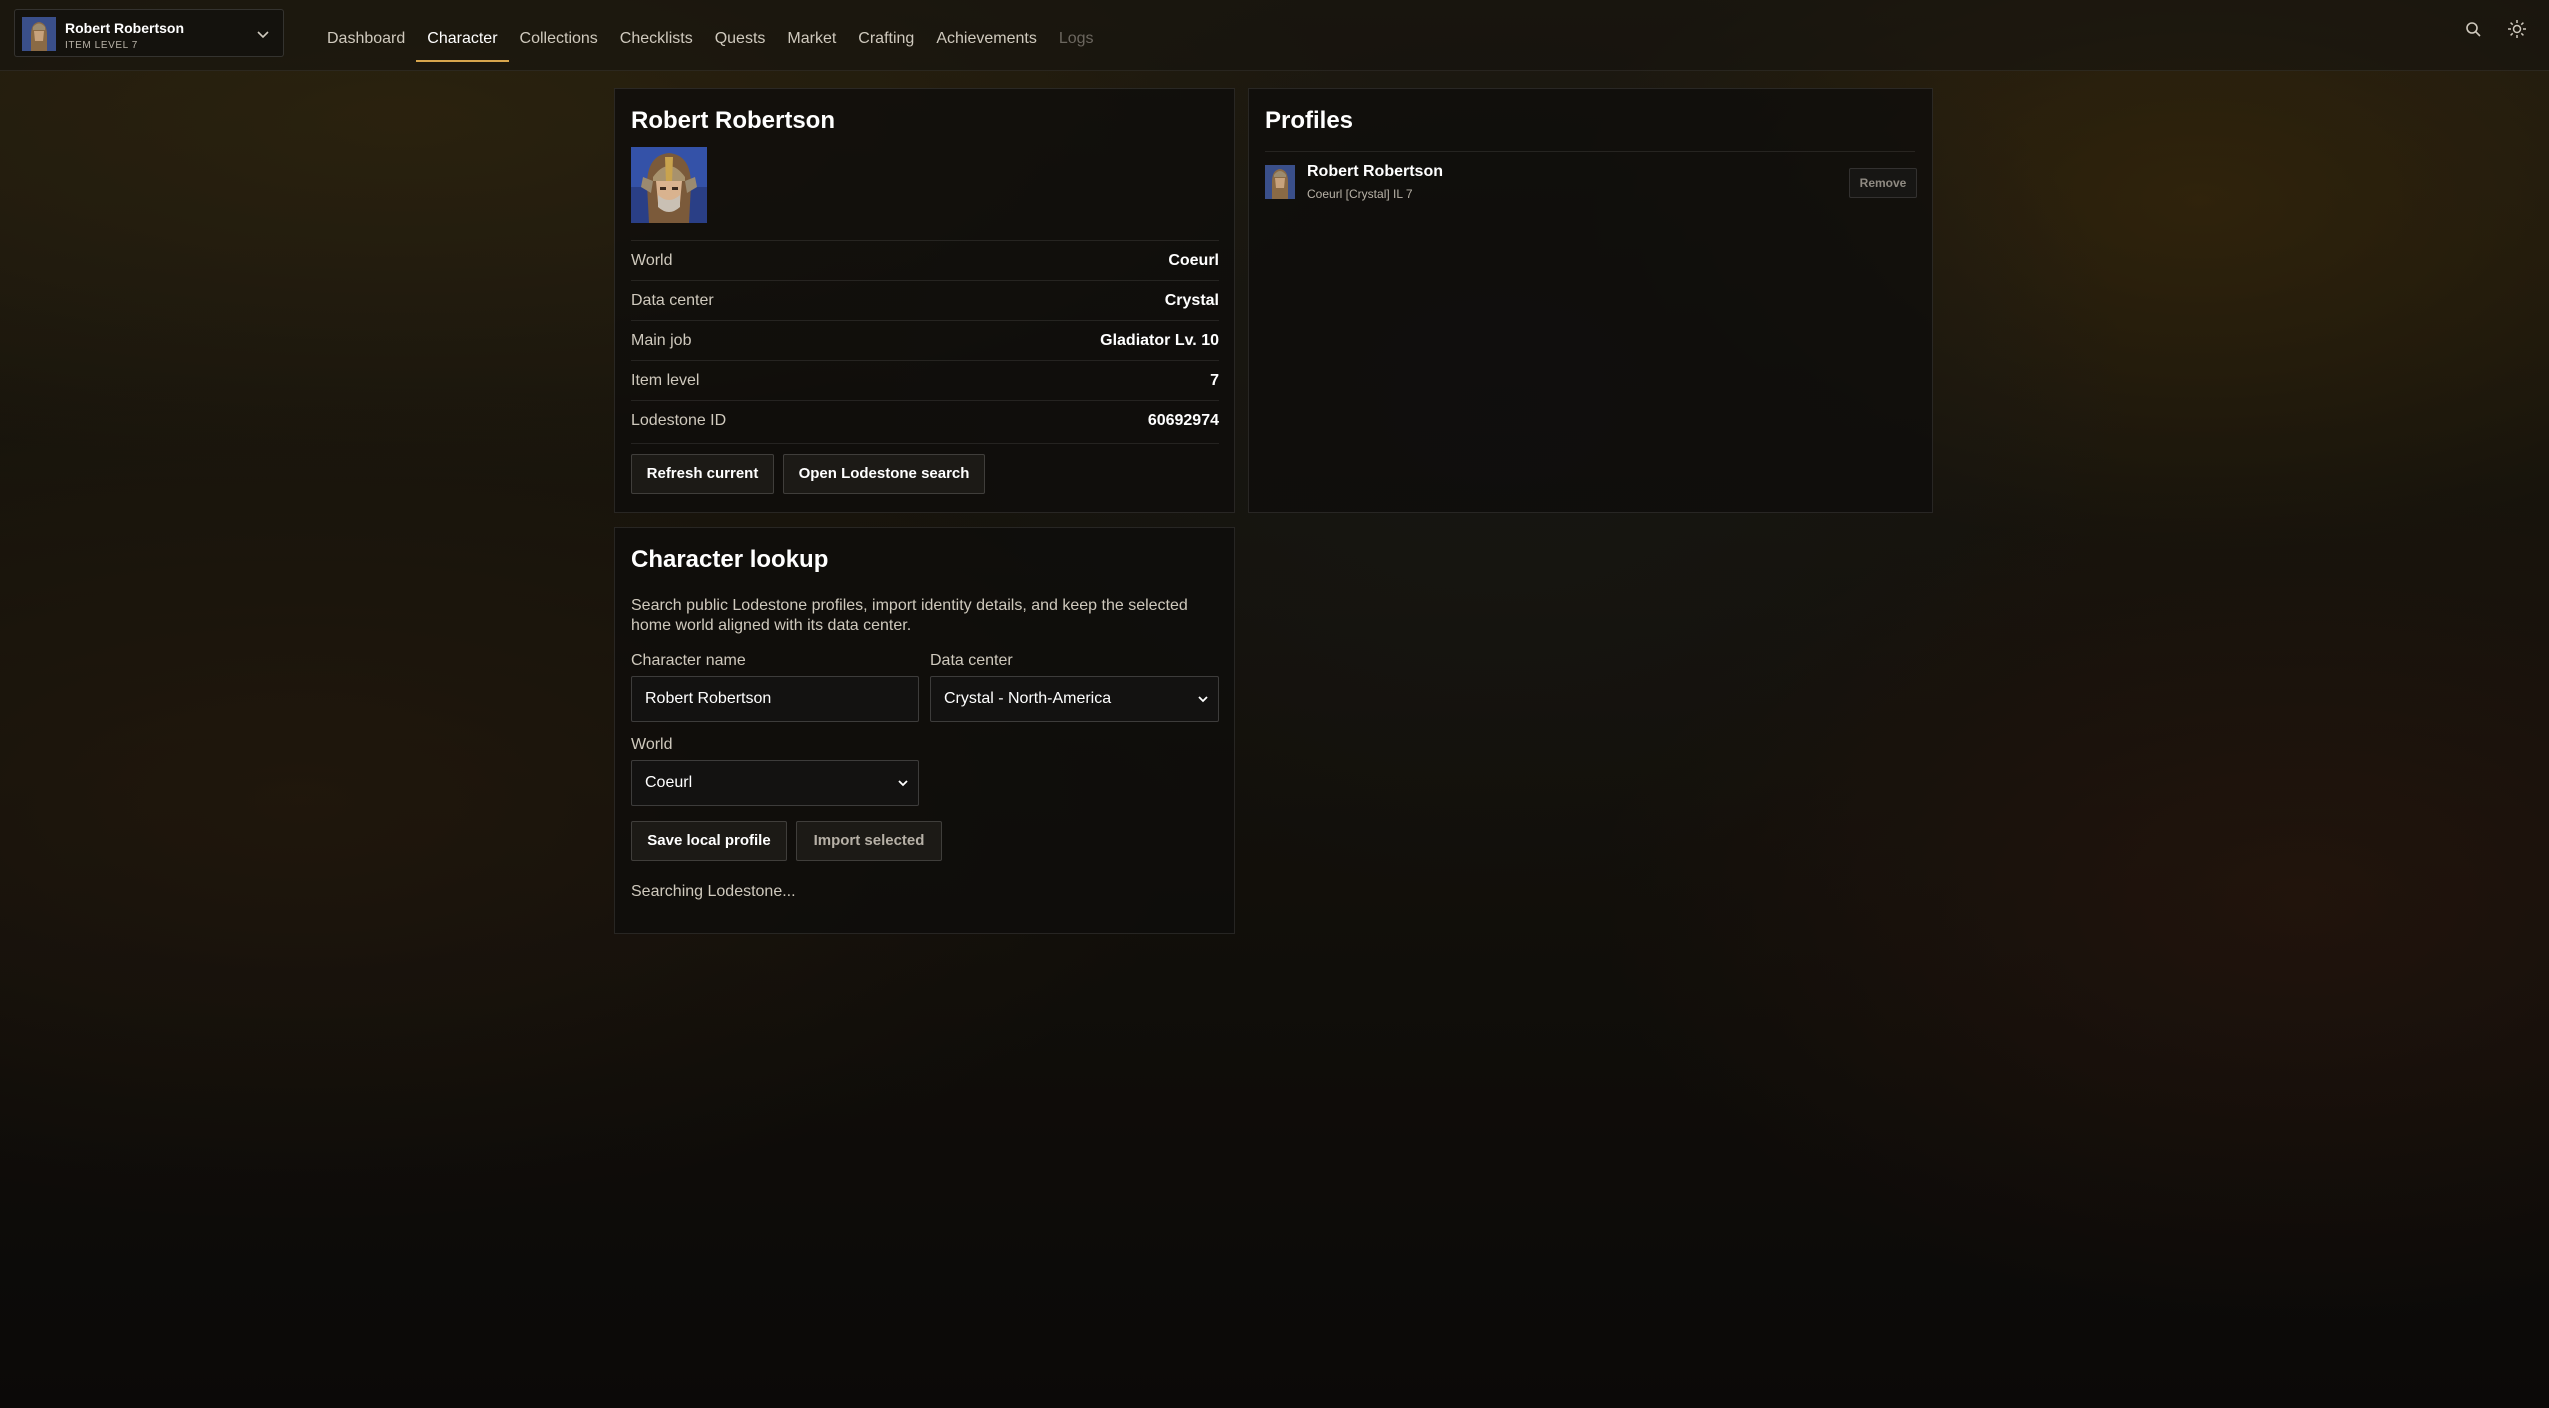  I want to click on detail-row-main-job: Main job Gladiator Lv. 10, so click(925, 340).